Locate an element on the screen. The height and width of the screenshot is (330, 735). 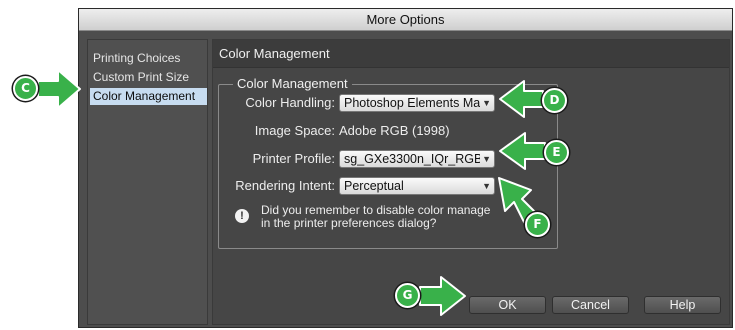
callout-g: G is located at coordinates (407, 295).